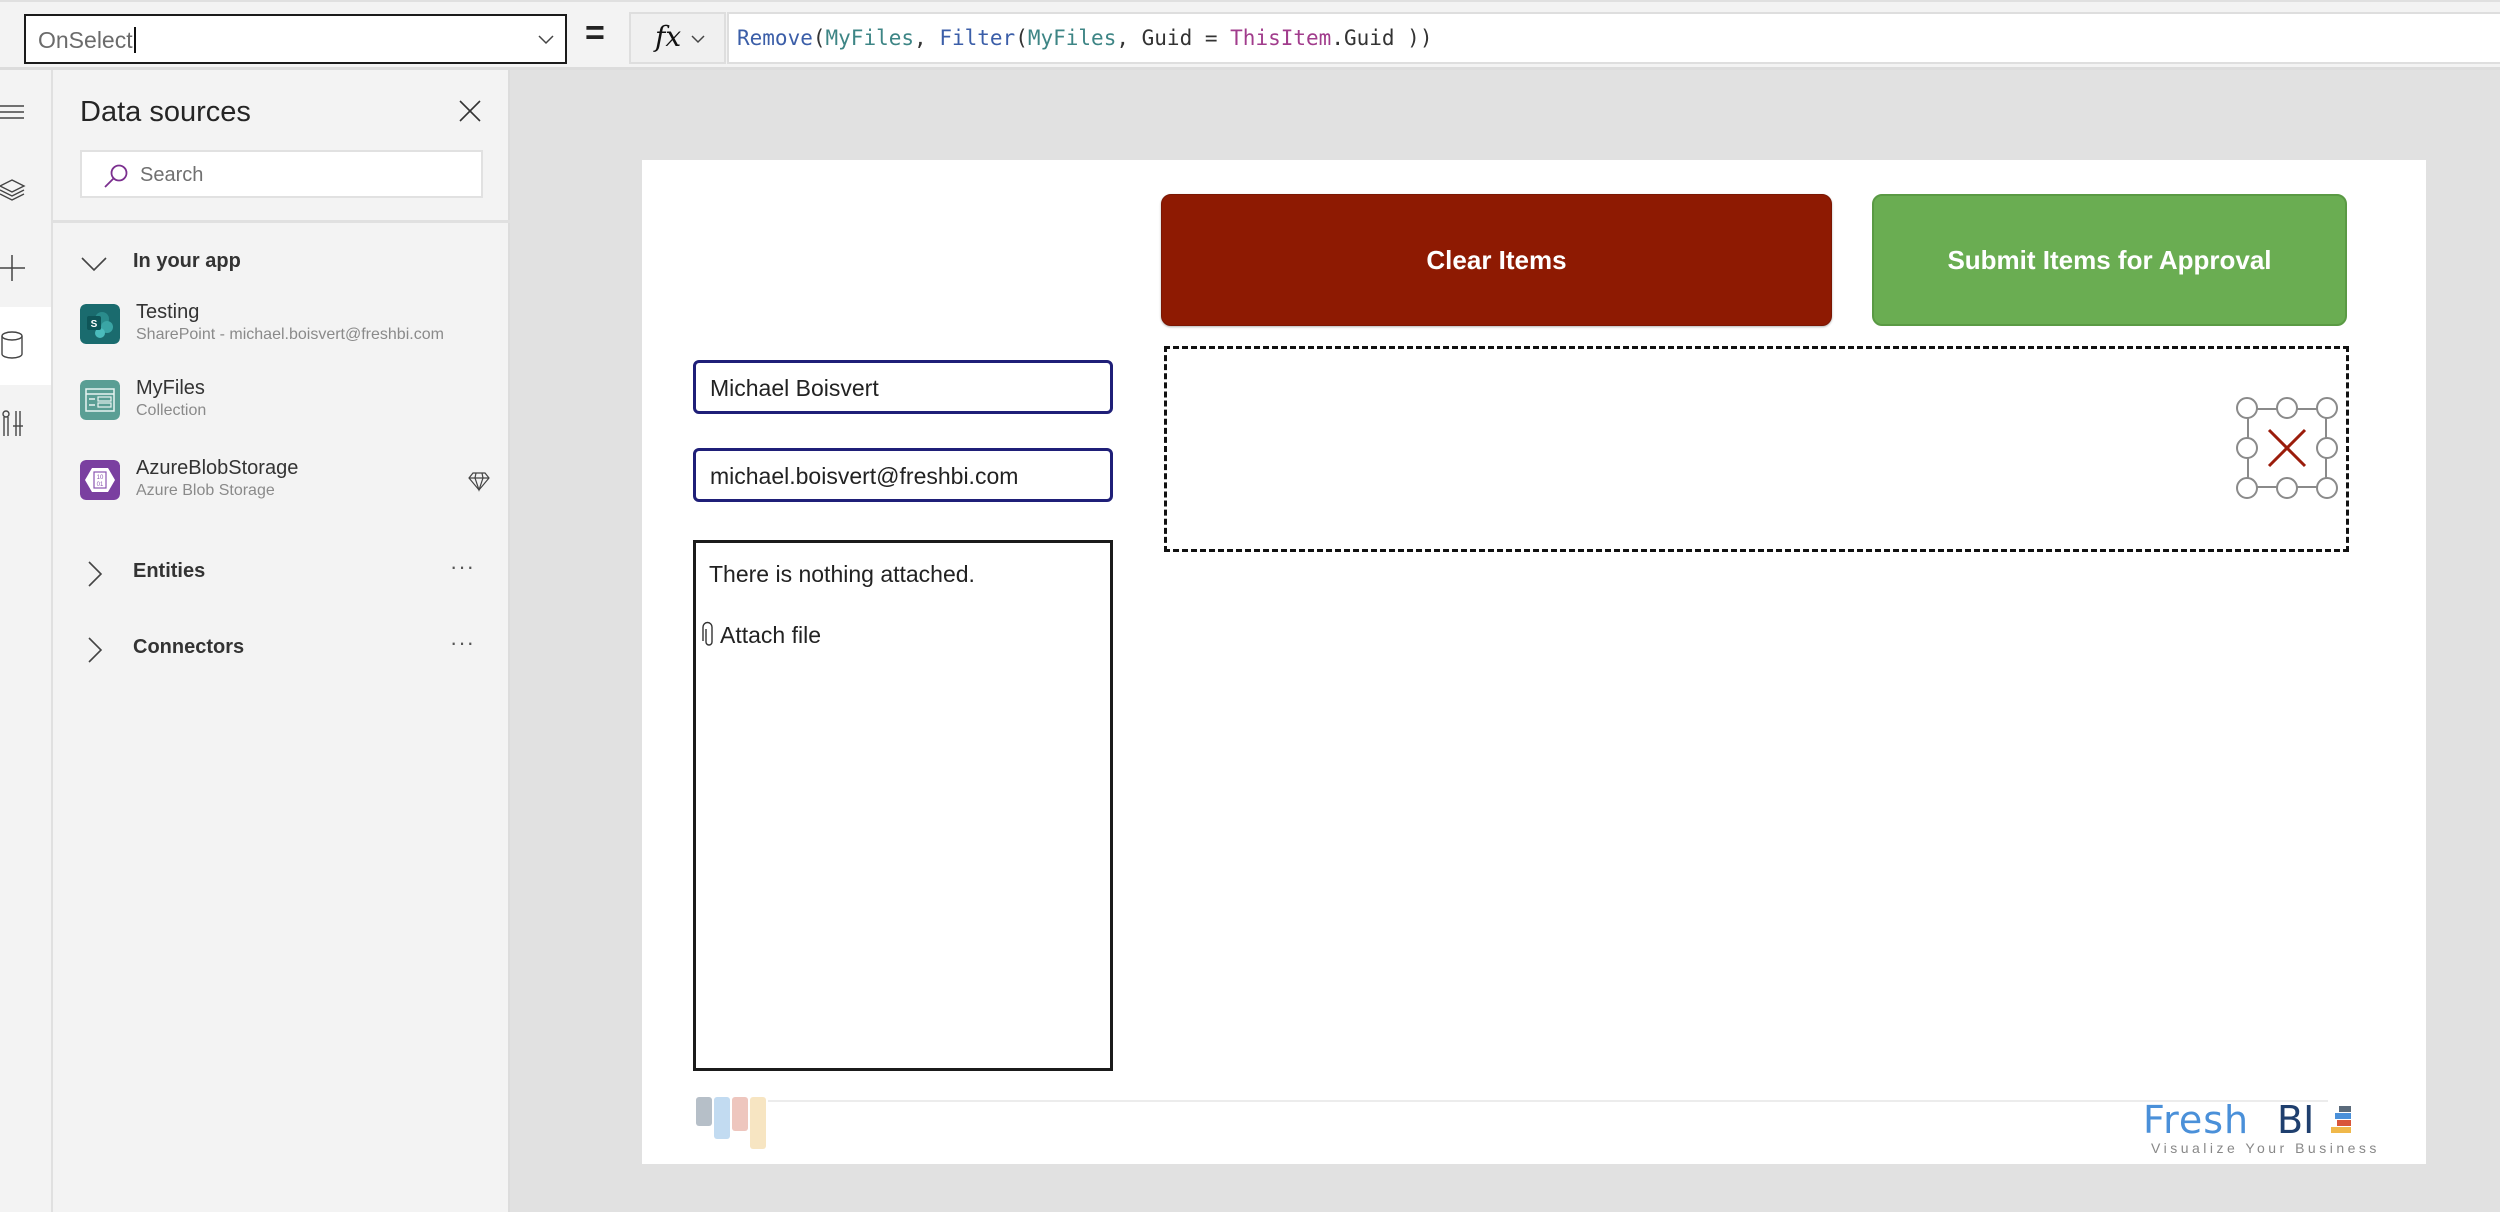 The image size is (2500, 1212). I want to click on attach-file-button: Attach file, so click(761, 635).